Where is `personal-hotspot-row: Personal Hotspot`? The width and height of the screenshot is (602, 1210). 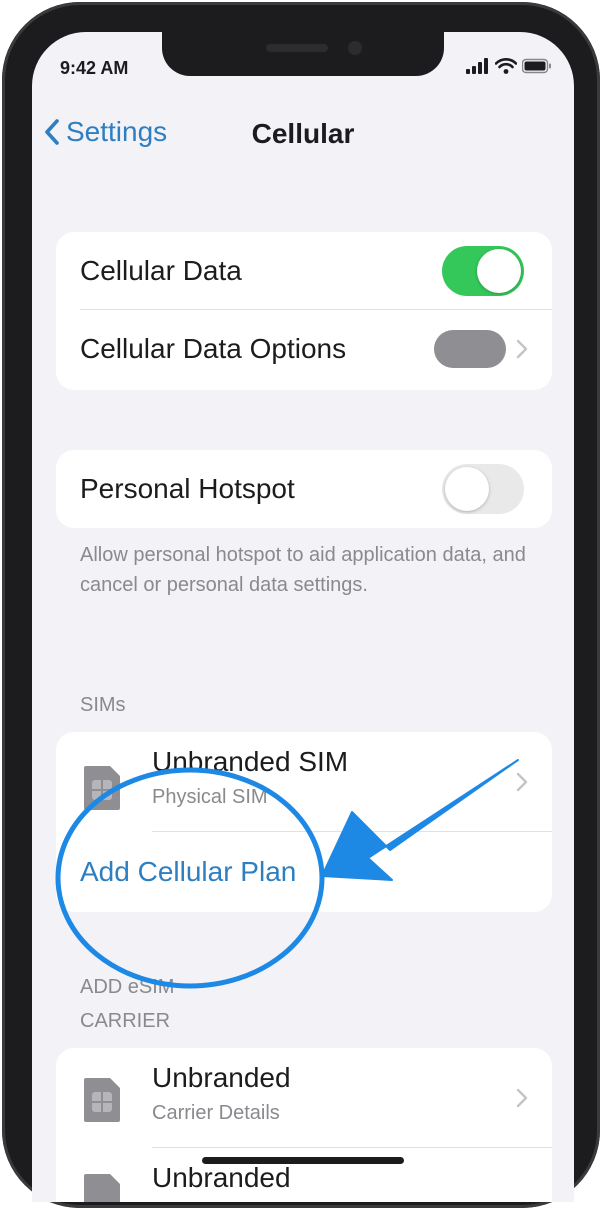
personal-hotspot-row: Personal Hotspot is located at coordinates (304, 489).